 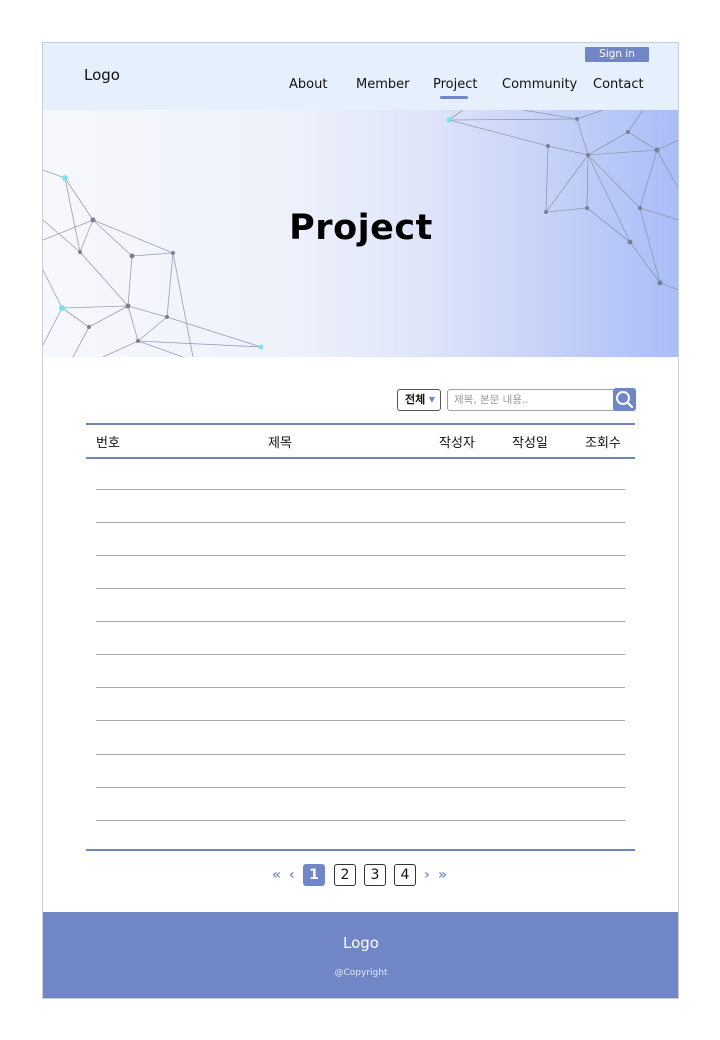 I want to click on nav-project: Project, so click(x=455, y=87).